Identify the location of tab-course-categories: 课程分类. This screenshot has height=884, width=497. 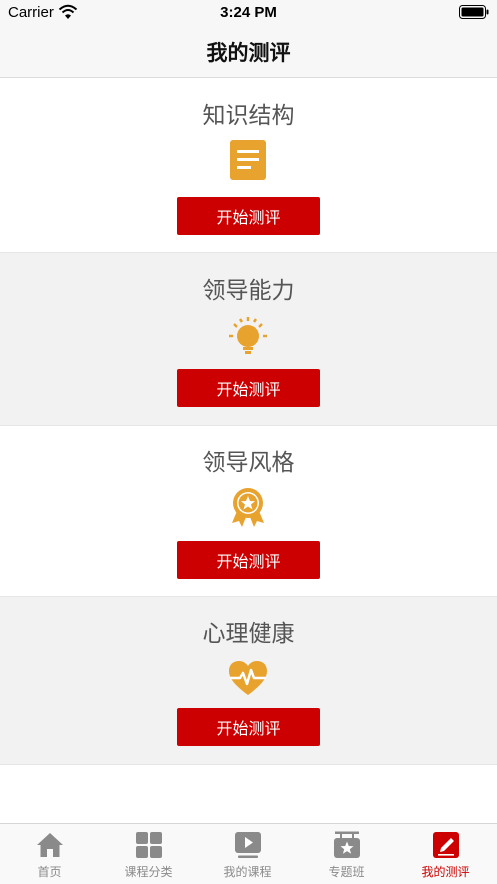
(148, 854).